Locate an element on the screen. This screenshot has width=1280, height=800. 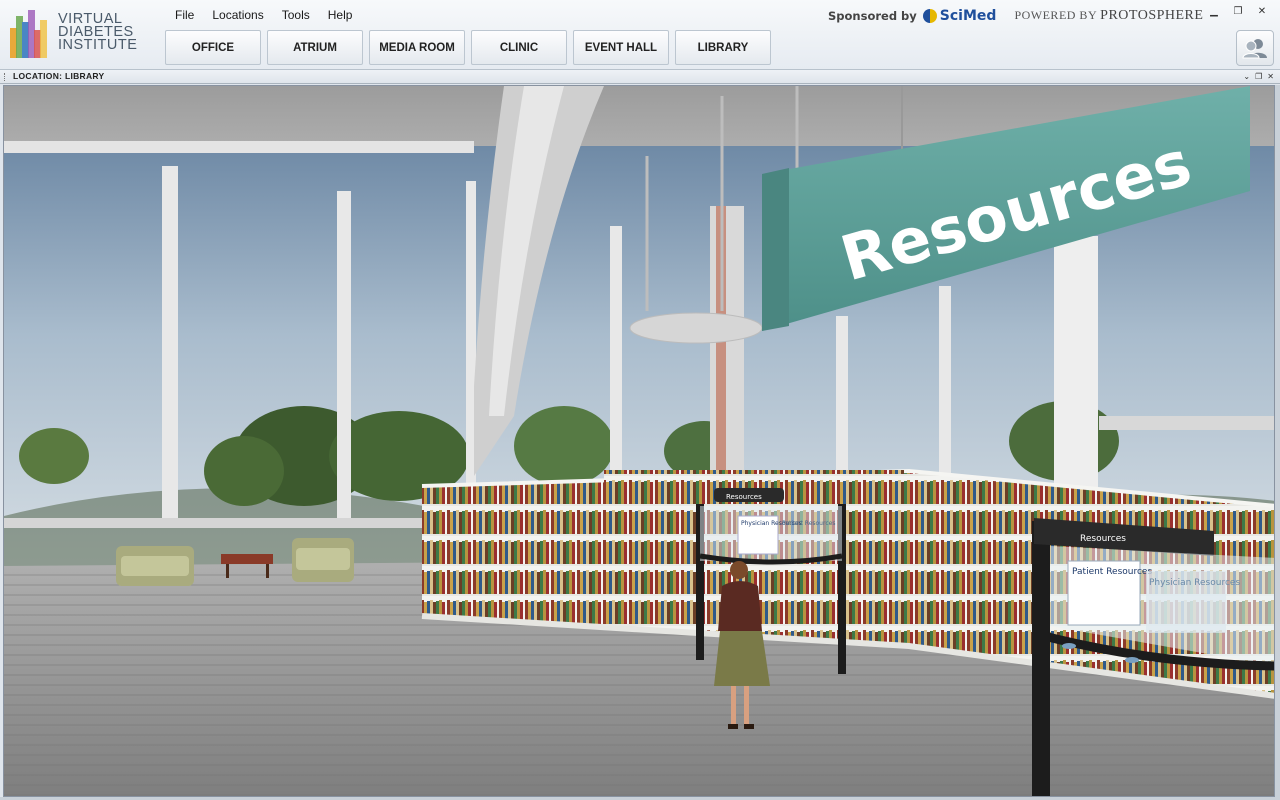
location-label: LOCATION: LIBRARY is located at coordinates (59, 76).